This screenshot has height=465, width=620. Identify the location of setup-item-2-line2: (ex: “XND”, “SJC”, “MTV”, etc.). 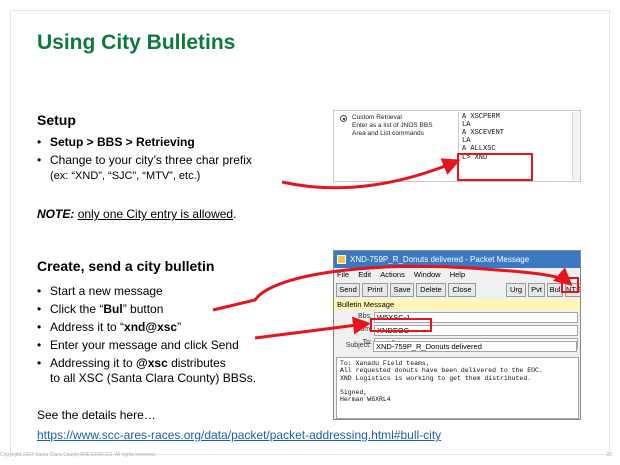
(125, 176).